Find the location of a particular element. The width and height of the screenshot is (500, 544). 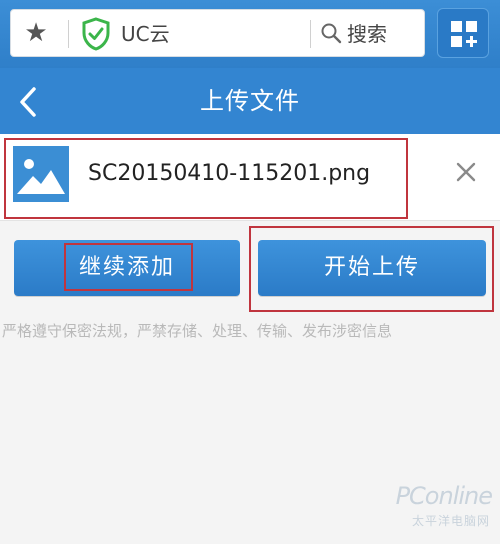

page-header: 上传文件 is located at coordinates (250, 101).